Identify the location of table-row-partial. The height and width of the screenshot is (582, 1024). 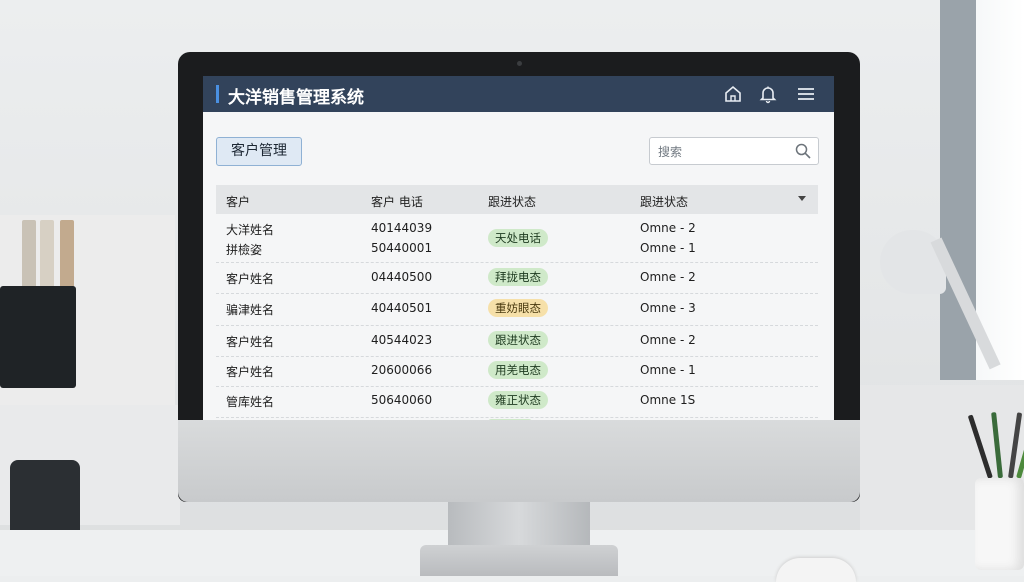
(517, 419).